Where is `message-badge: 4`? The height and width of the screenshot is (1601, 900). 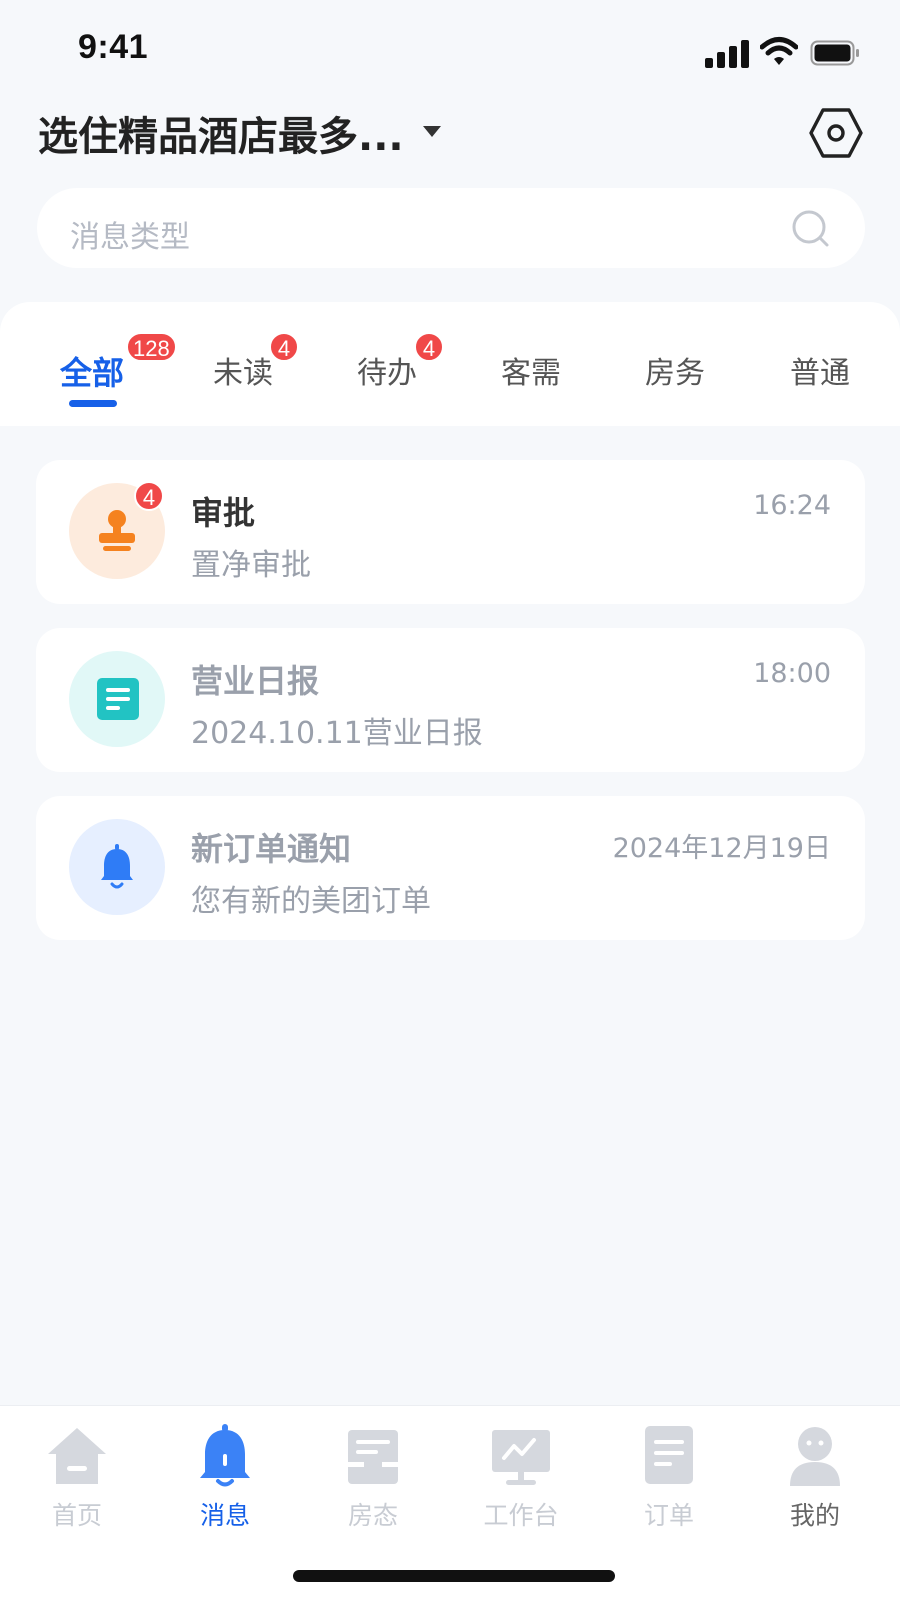 message-badge: 4 is located at coordinates (149, 496).